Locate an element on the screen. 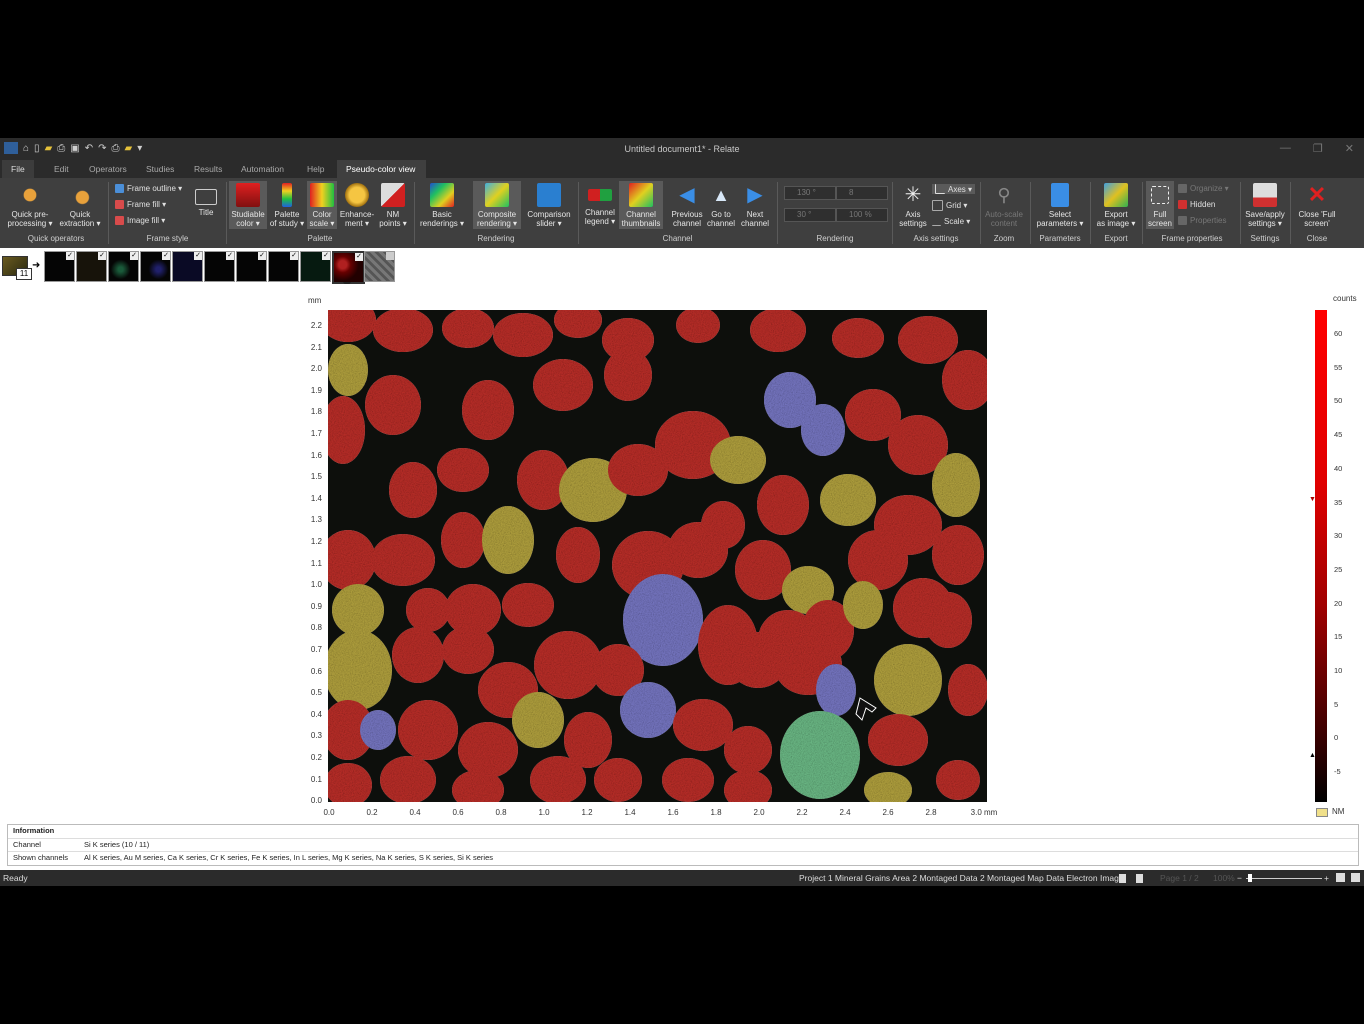 The height and width of the screenshot is (1024, 1364). frame-outline-button: Frame outline ▾ is located at coordinates (148, 188).